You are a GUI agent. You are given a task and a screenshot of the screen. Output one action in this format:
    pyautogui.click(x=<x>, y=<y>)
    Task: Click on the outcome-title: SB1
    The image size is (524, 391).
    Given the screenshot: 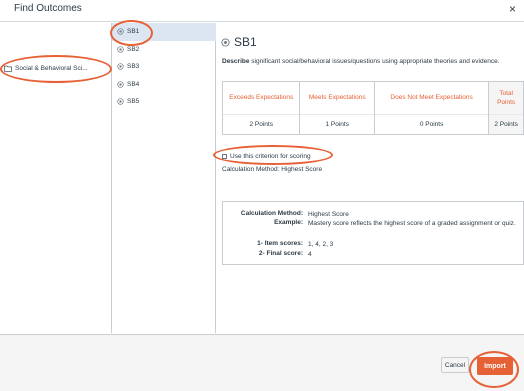 What is the action you would take?
    pyautogui.click(x=239, y=42)
    